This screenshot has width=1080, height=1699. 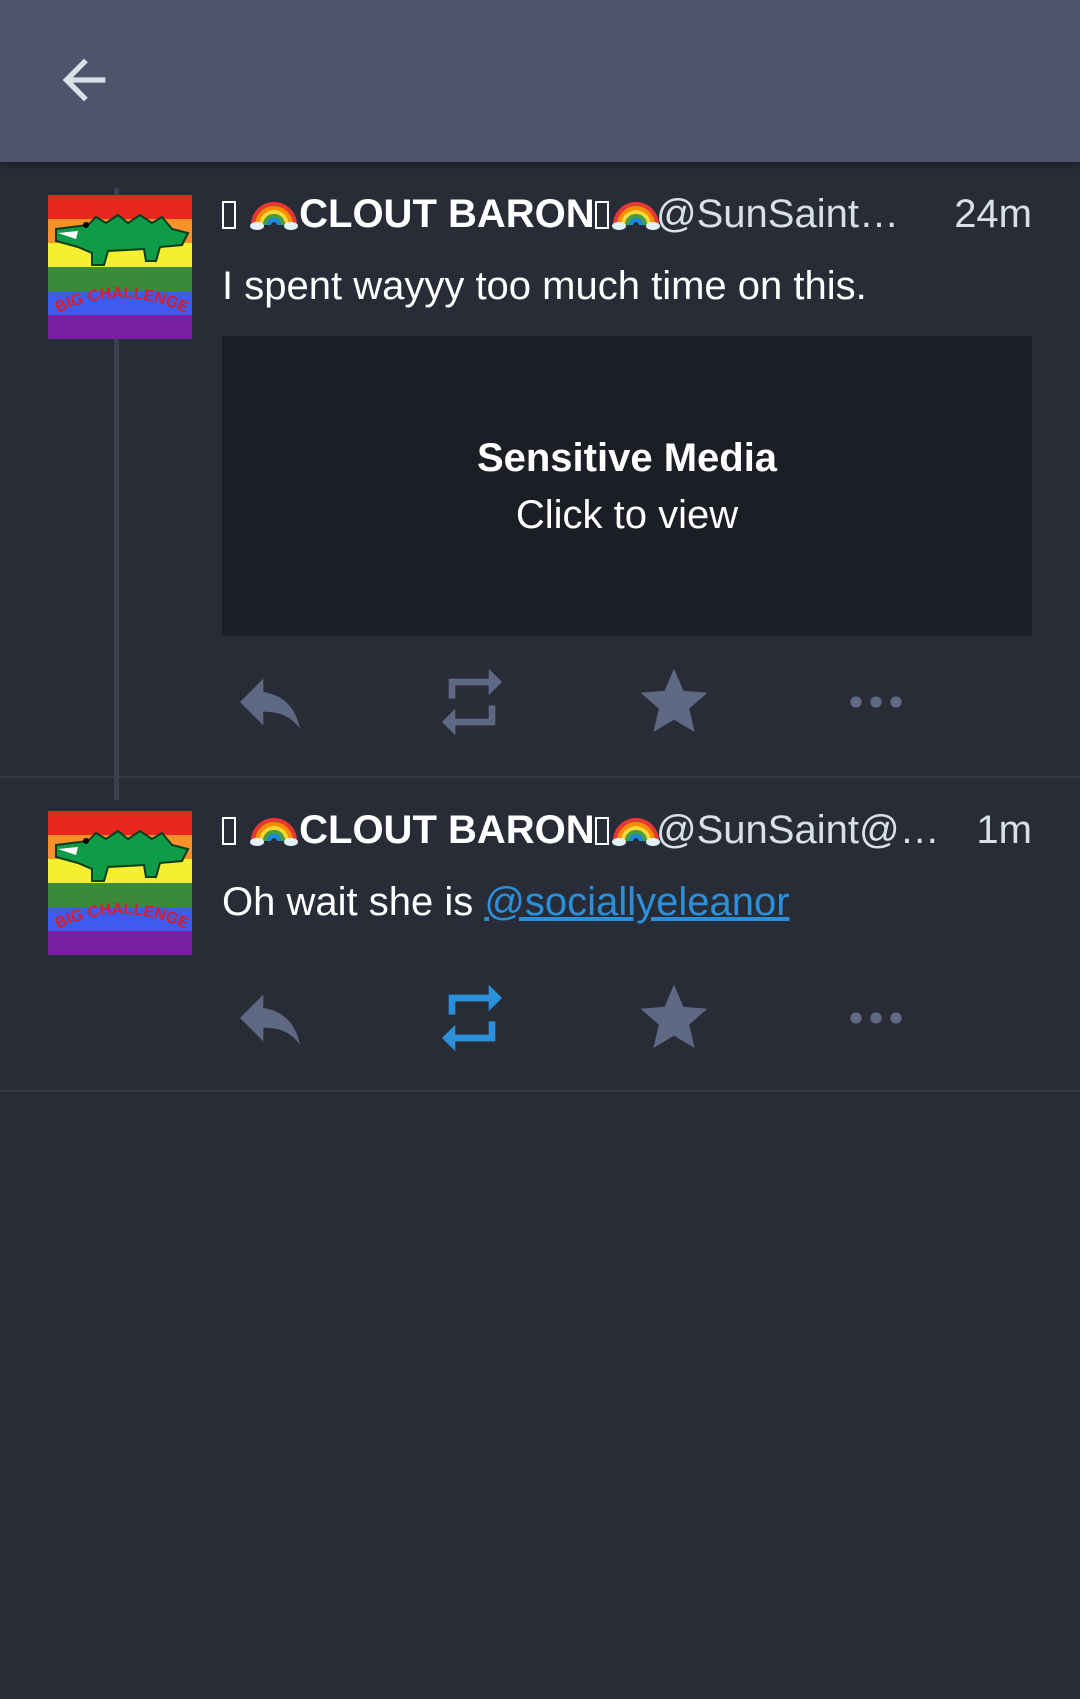 I want to click on top-app-bar, so click(x=540, y=81).